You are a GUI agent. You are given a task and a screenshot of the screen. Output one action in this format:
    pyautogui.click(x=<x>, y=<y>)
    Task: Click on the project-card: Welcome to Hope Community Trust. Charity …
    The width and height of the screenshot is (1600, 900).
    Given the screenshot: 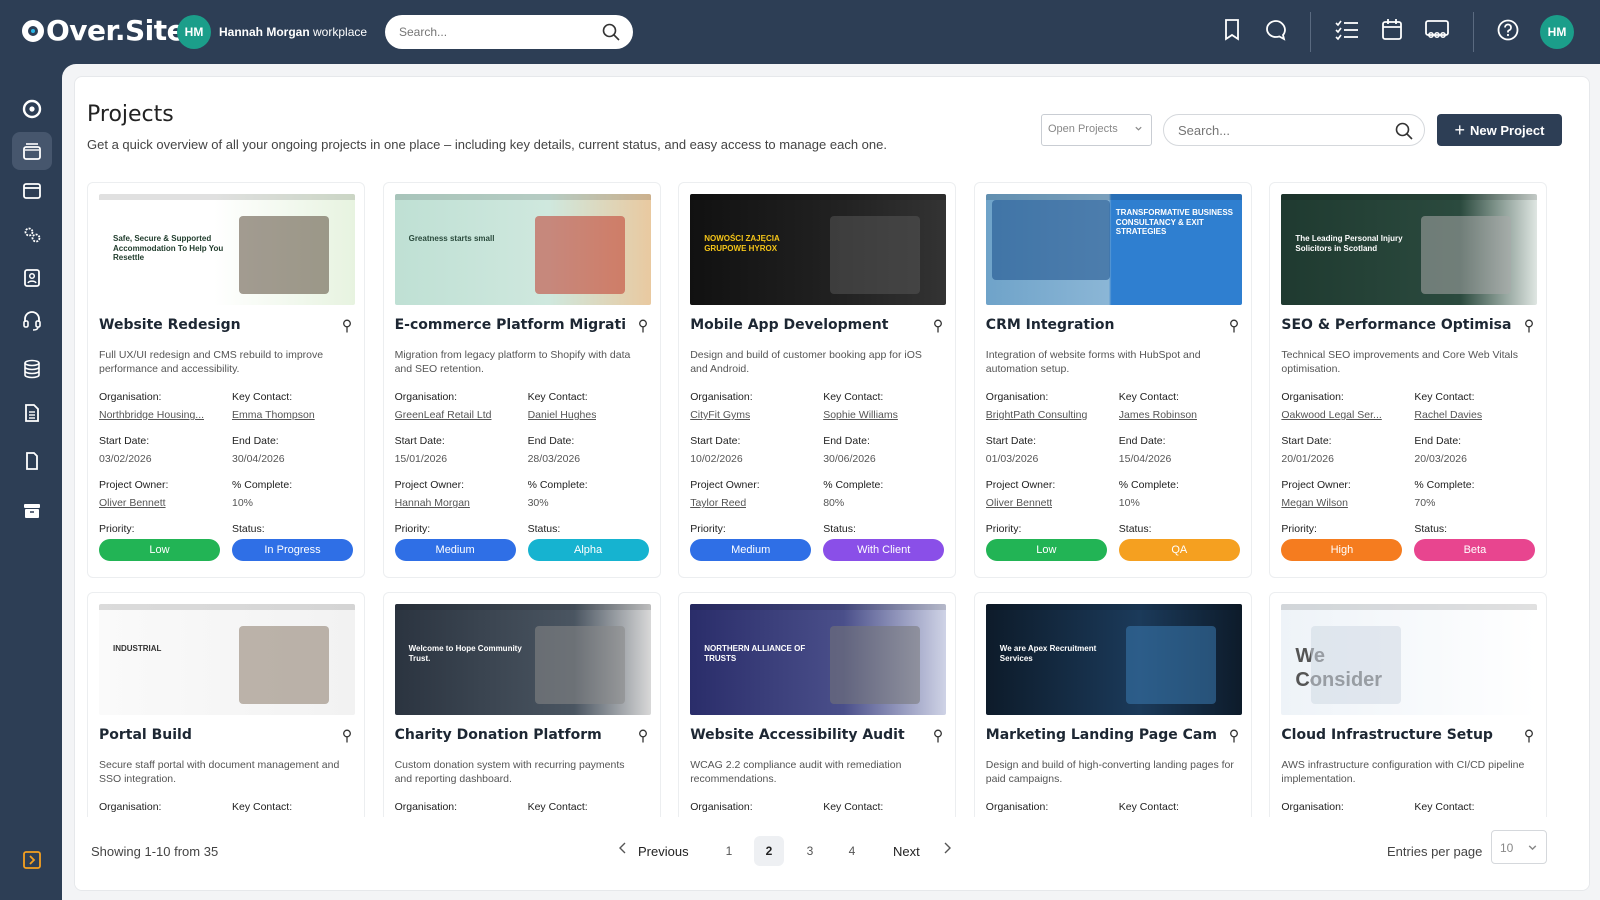 What is the action you would take?
    pyautogui.click(x=521, y=722)
    